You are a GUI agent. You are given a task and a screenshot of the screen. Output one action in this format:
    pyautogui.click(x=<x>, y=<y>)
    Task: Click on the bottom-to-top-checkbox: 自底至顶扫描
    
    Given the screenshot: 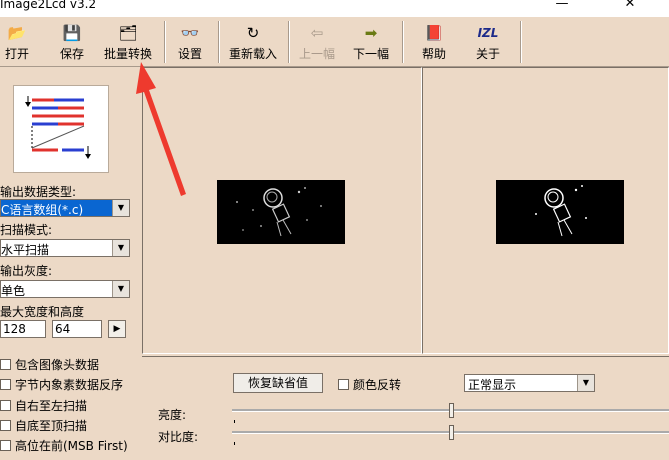 What is the action you would take?
    pyautogui.click(x=43, y=426)
    